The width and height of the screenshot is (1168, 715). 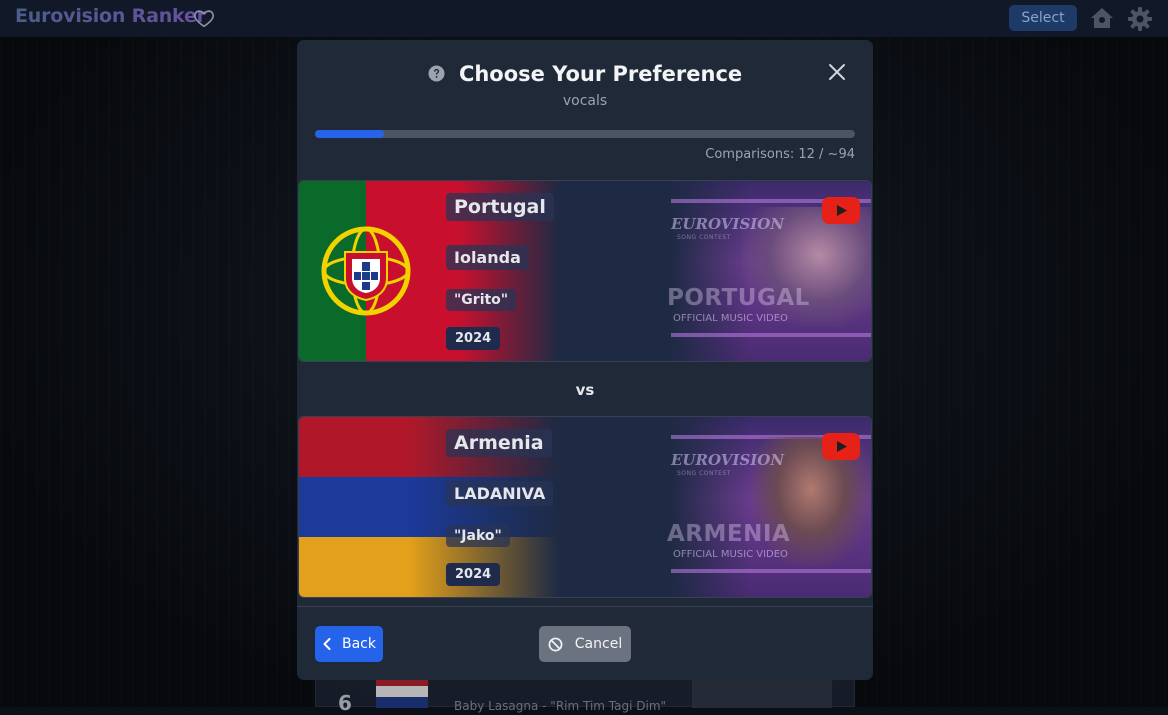 What do you see at coordinates (478, 536) in the screenshot?
I see `entry-song: "Jako"` at bounding box center [478, 536].